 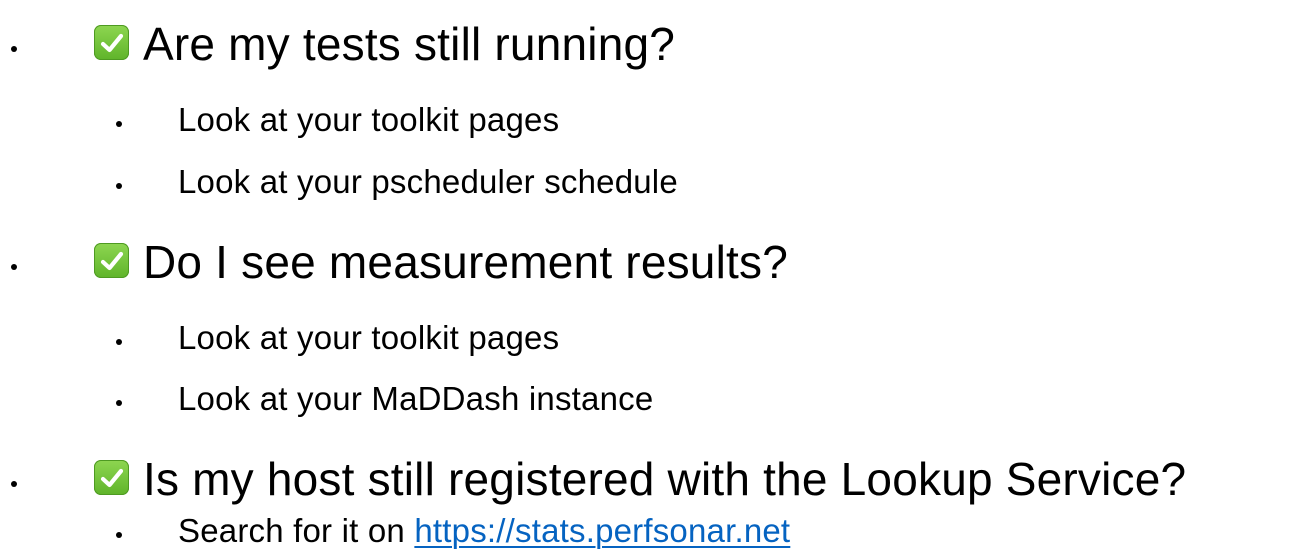 I want to click on sub-bullet-item: Look at your MaDDash instance, so click(x=652, y=399).